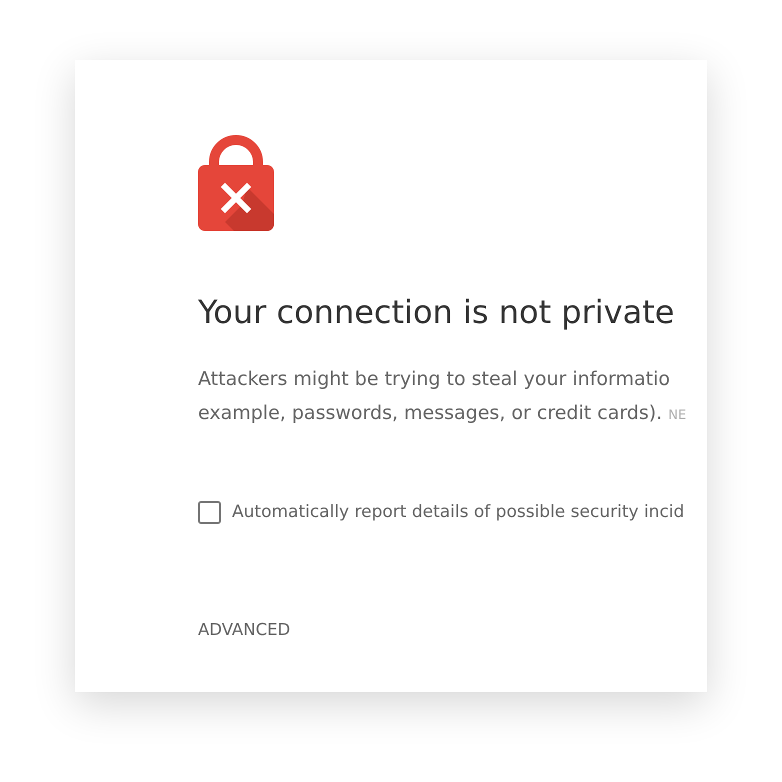 The image size is (782, 782). What do you see at coordinates (677, 415) in the screenshot?
I see `error-code: NE` at bounding box center [677, 415].